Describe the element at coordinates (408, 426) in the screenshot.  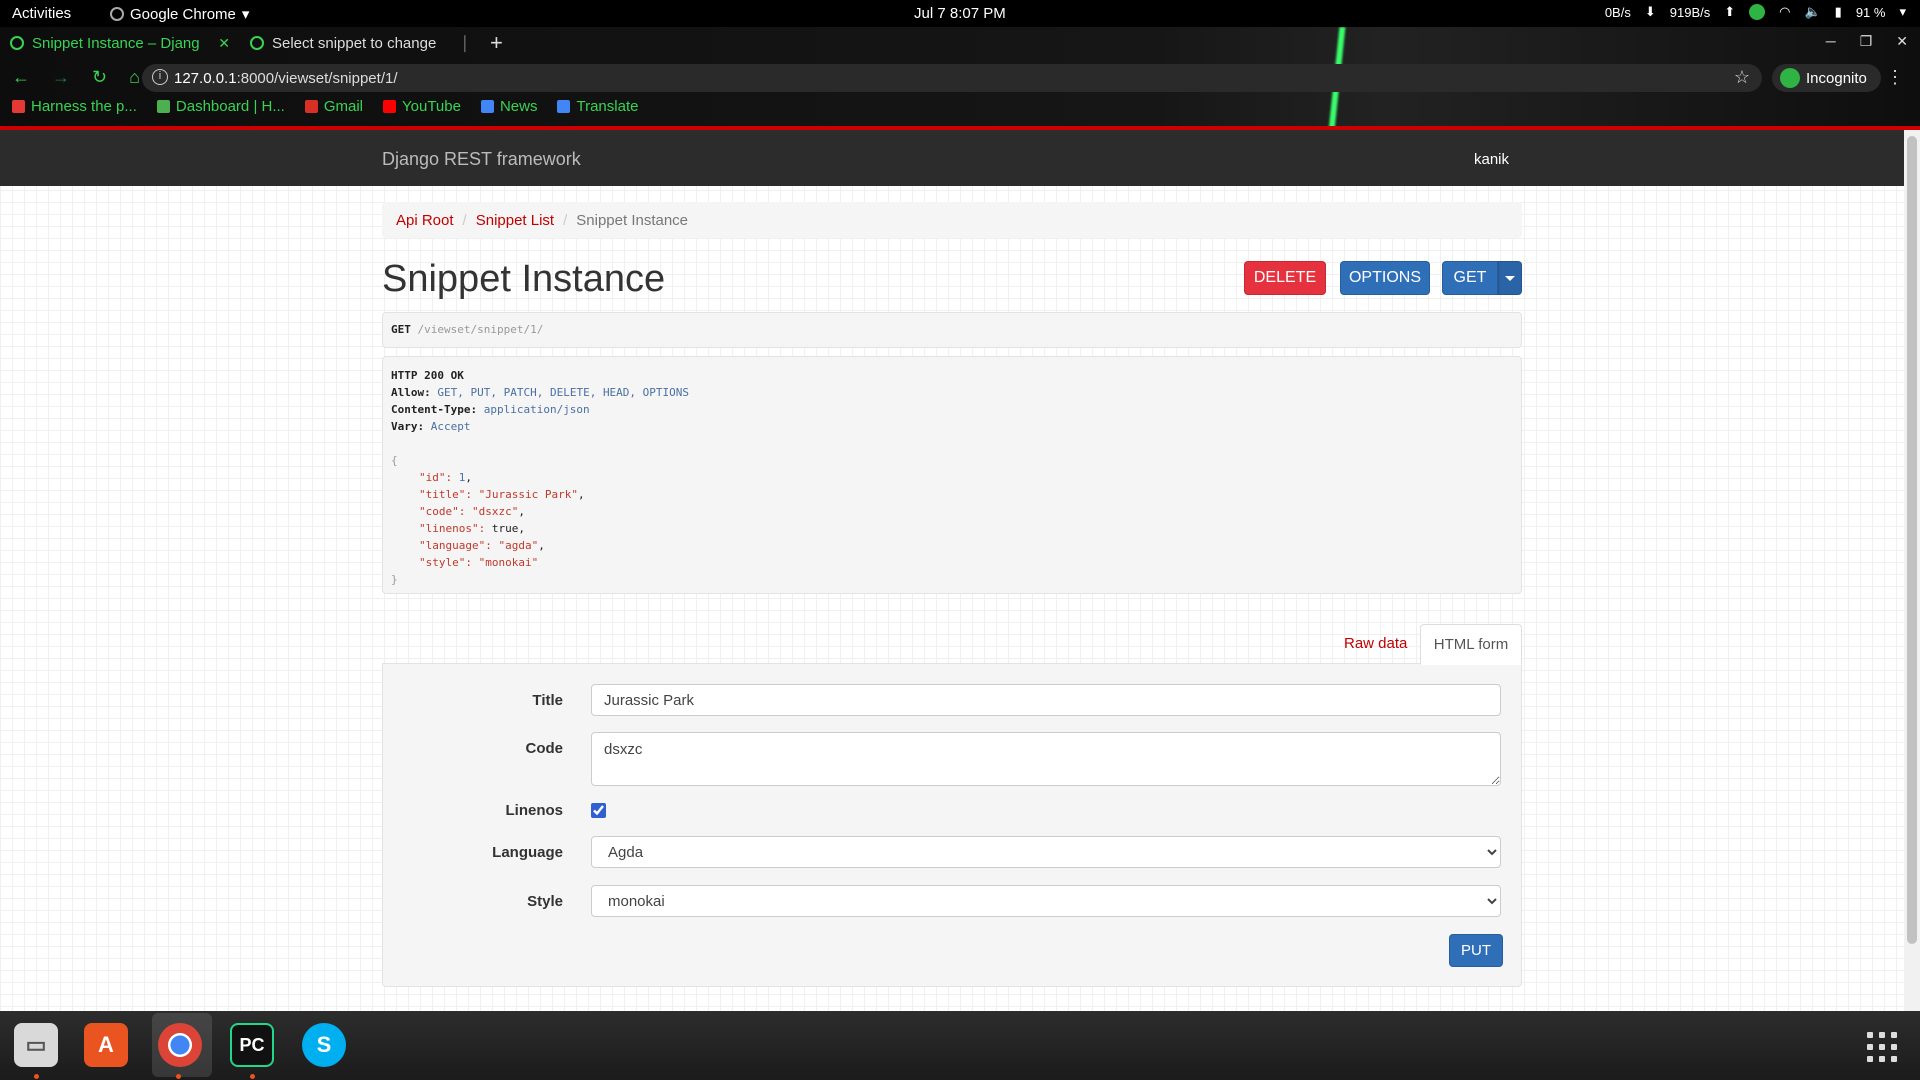
I see `header-key: Vary:` at that location.